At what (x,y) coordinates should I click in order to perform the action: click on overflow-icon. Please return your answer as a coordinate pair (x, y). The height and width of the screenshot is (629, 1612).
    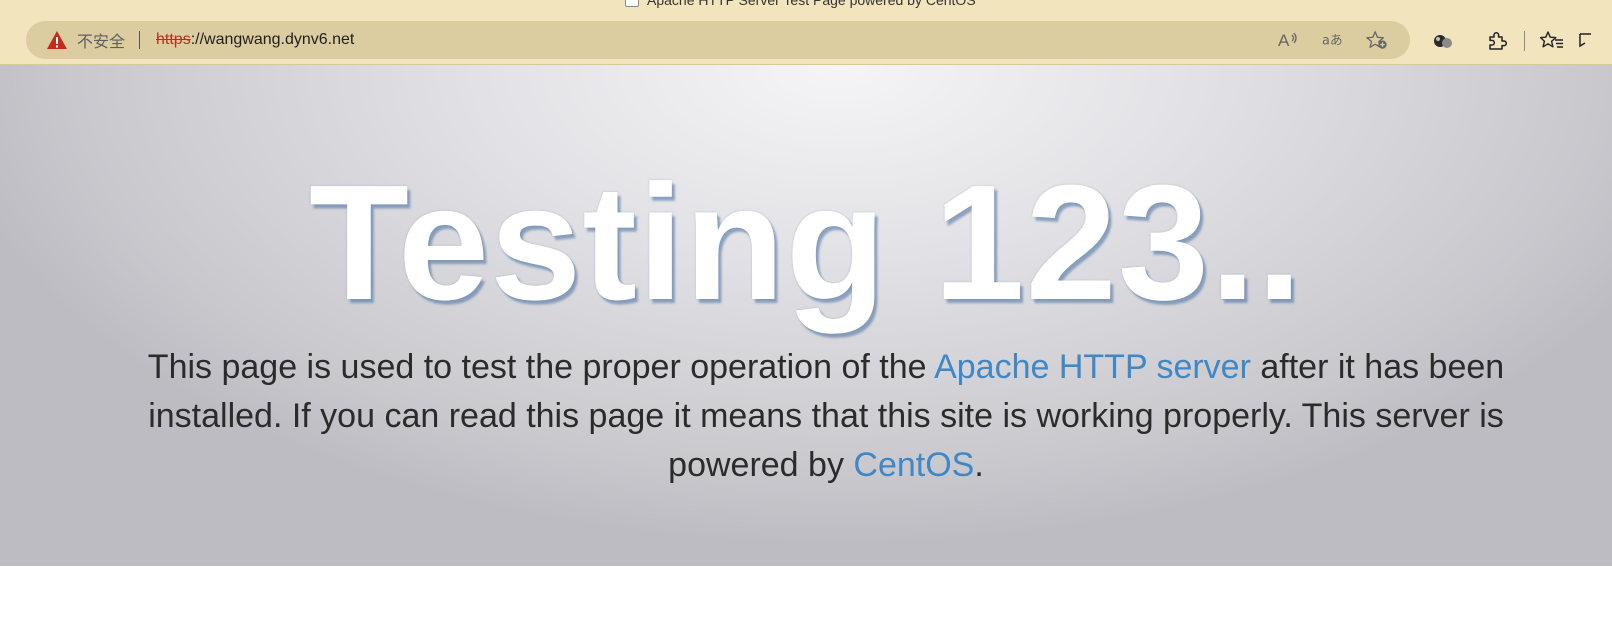
    Looking at the image, I should click on (1584, 41).